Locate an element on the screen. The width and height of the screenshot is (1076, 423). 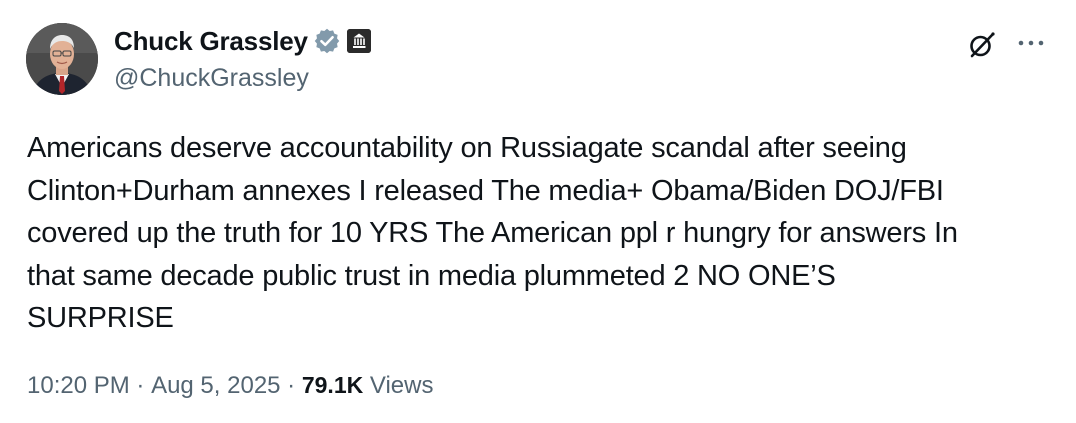
avatar is located at coordinates (62, 59).